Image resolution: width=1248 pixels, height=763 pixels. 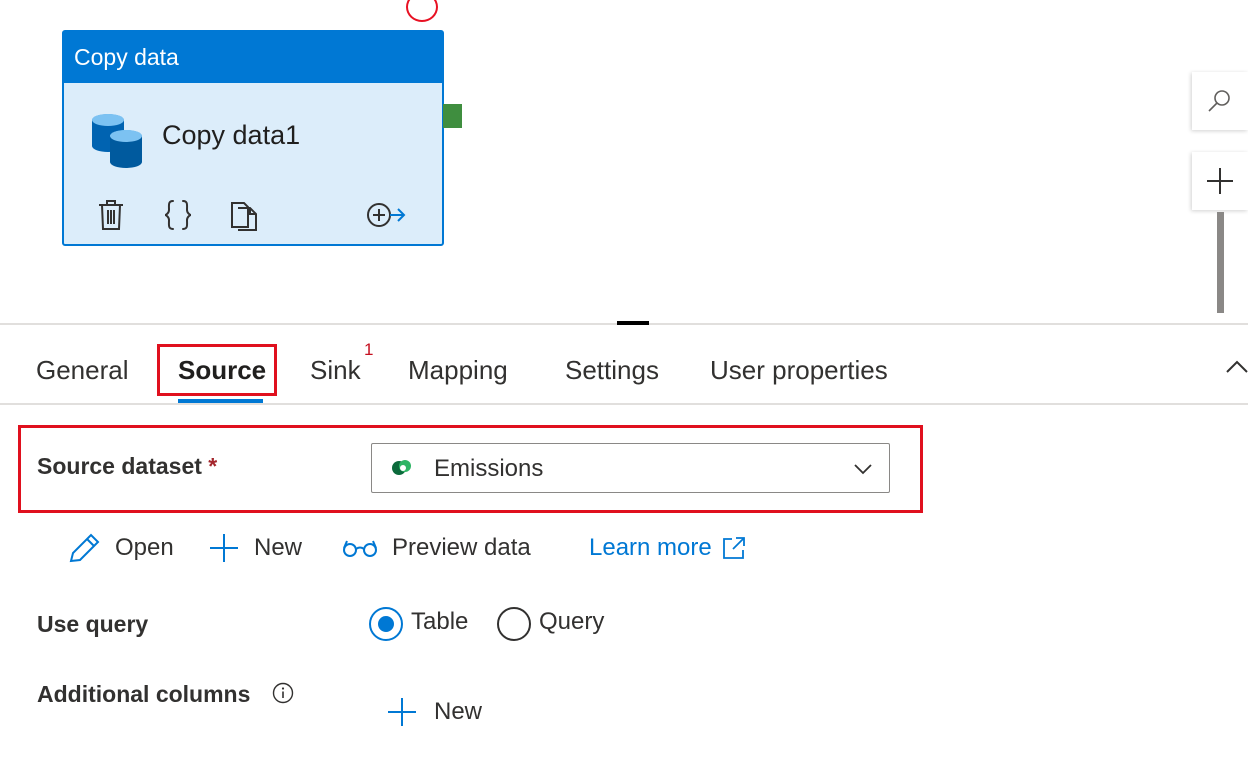 I want to click on glasses-icon, so click(x=360, y=548).